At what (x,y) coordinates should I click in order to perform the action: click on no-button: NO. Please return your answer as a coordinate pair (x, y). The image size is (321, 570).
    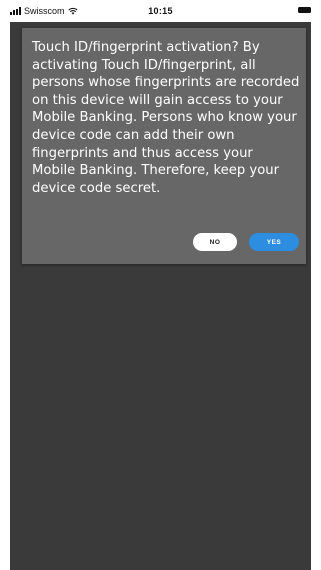
    Looking at the image, I should click on (215, 242).